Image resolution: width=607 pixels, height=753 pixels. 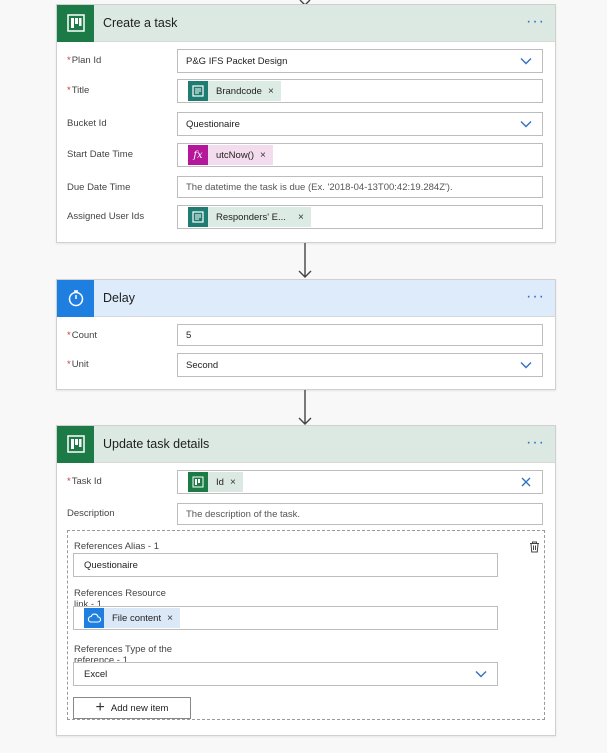 I want to click on bucket-id-value: Questionaire, so click(x=213, y=124).